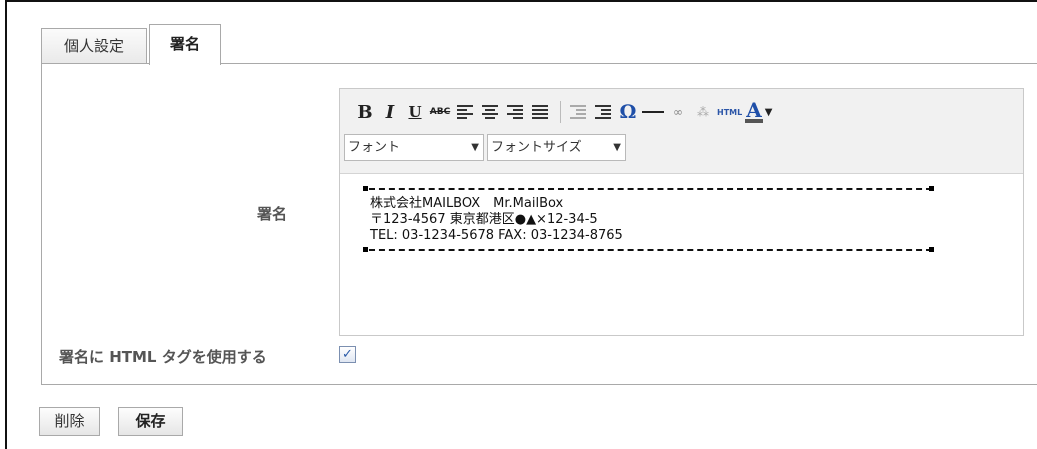 The image size is (1037, 449). I want to click on link-icon: ∞, so click(678, 112).